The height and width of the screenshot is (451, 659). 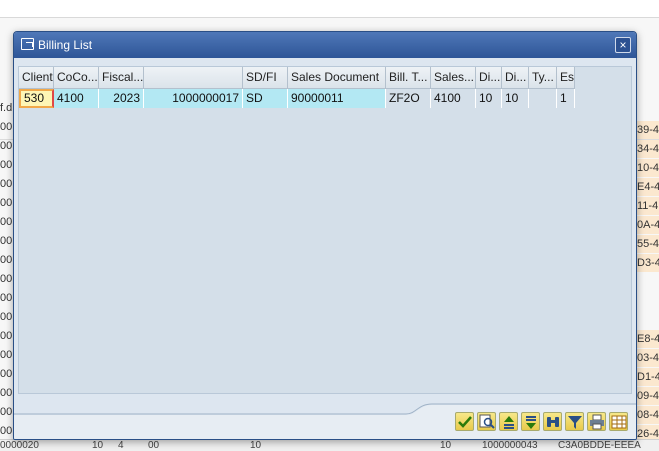 I want to click on checkmark-icon, so click(x=465, y=422).